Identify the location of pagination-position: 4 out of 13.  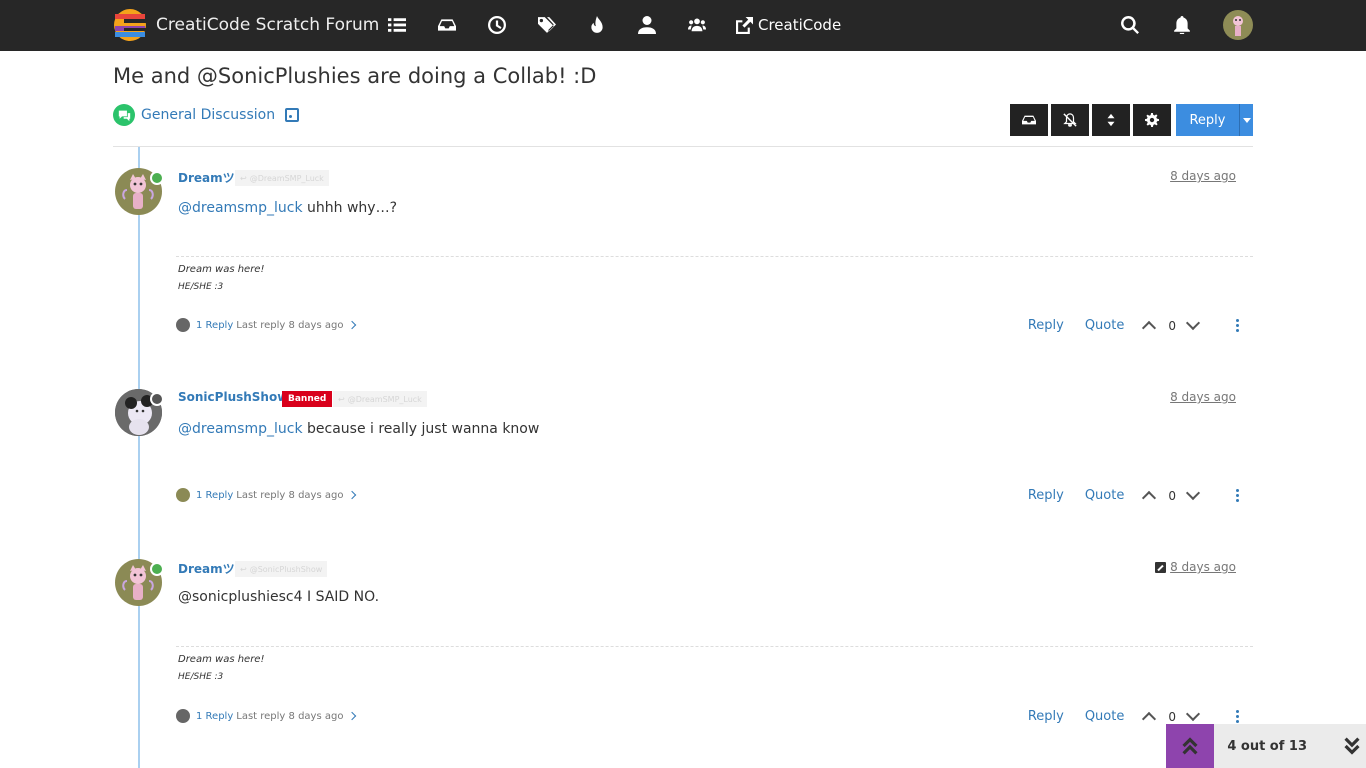
(1267, 746).